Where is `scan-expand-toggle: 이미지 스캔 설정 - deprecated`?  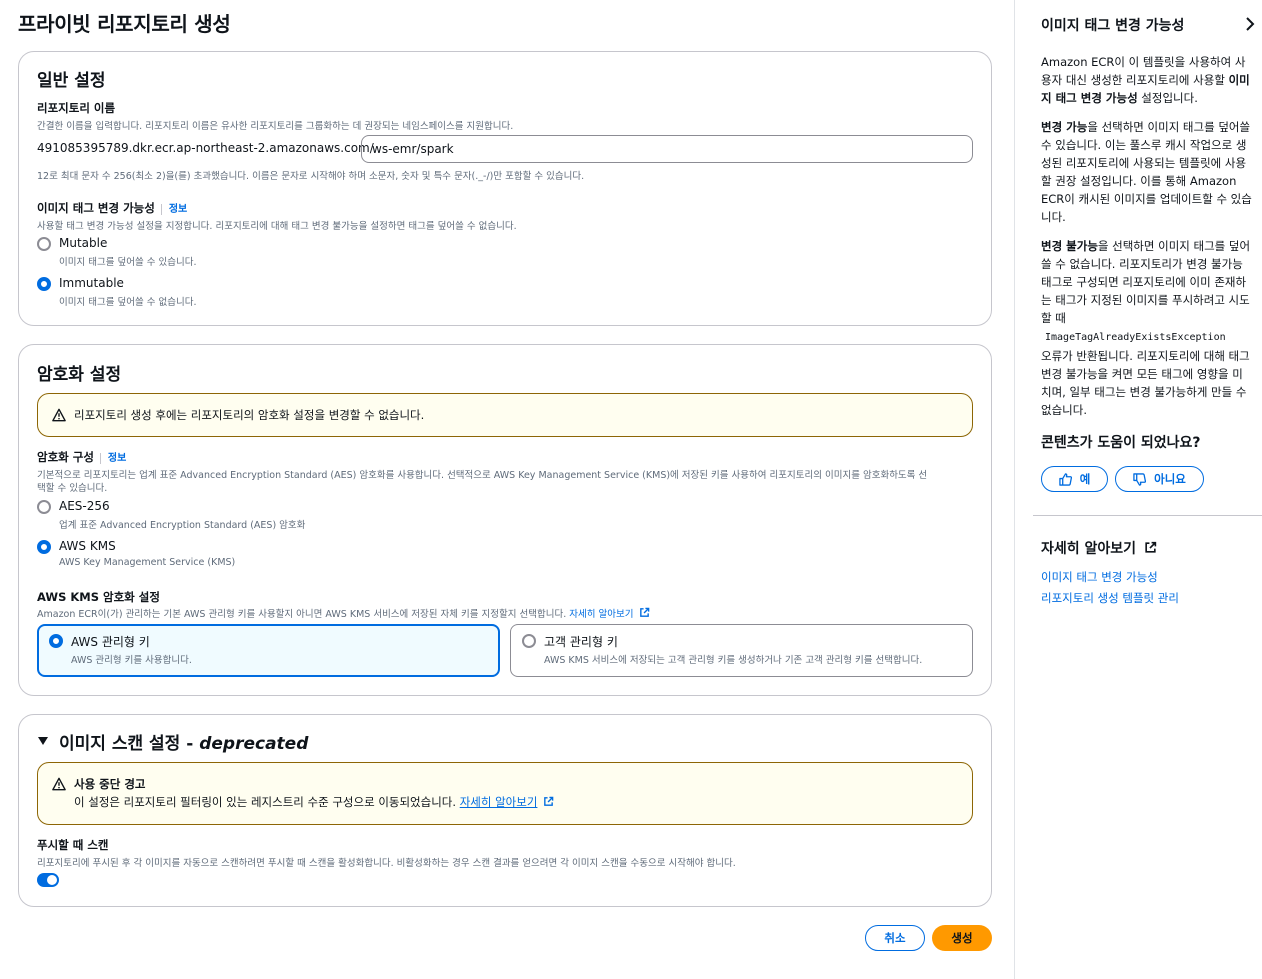
scan-expand-toggle: 이미지 스캔 설정 - deprecated is located at coordinates (173, 741).